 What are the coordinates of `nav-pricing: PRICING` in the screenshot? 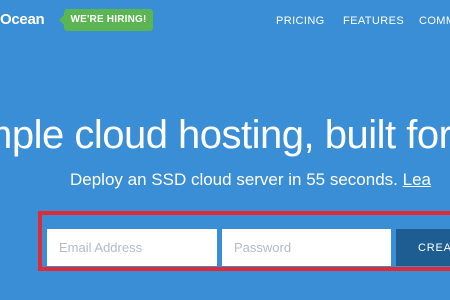 It's located at (300, 21).